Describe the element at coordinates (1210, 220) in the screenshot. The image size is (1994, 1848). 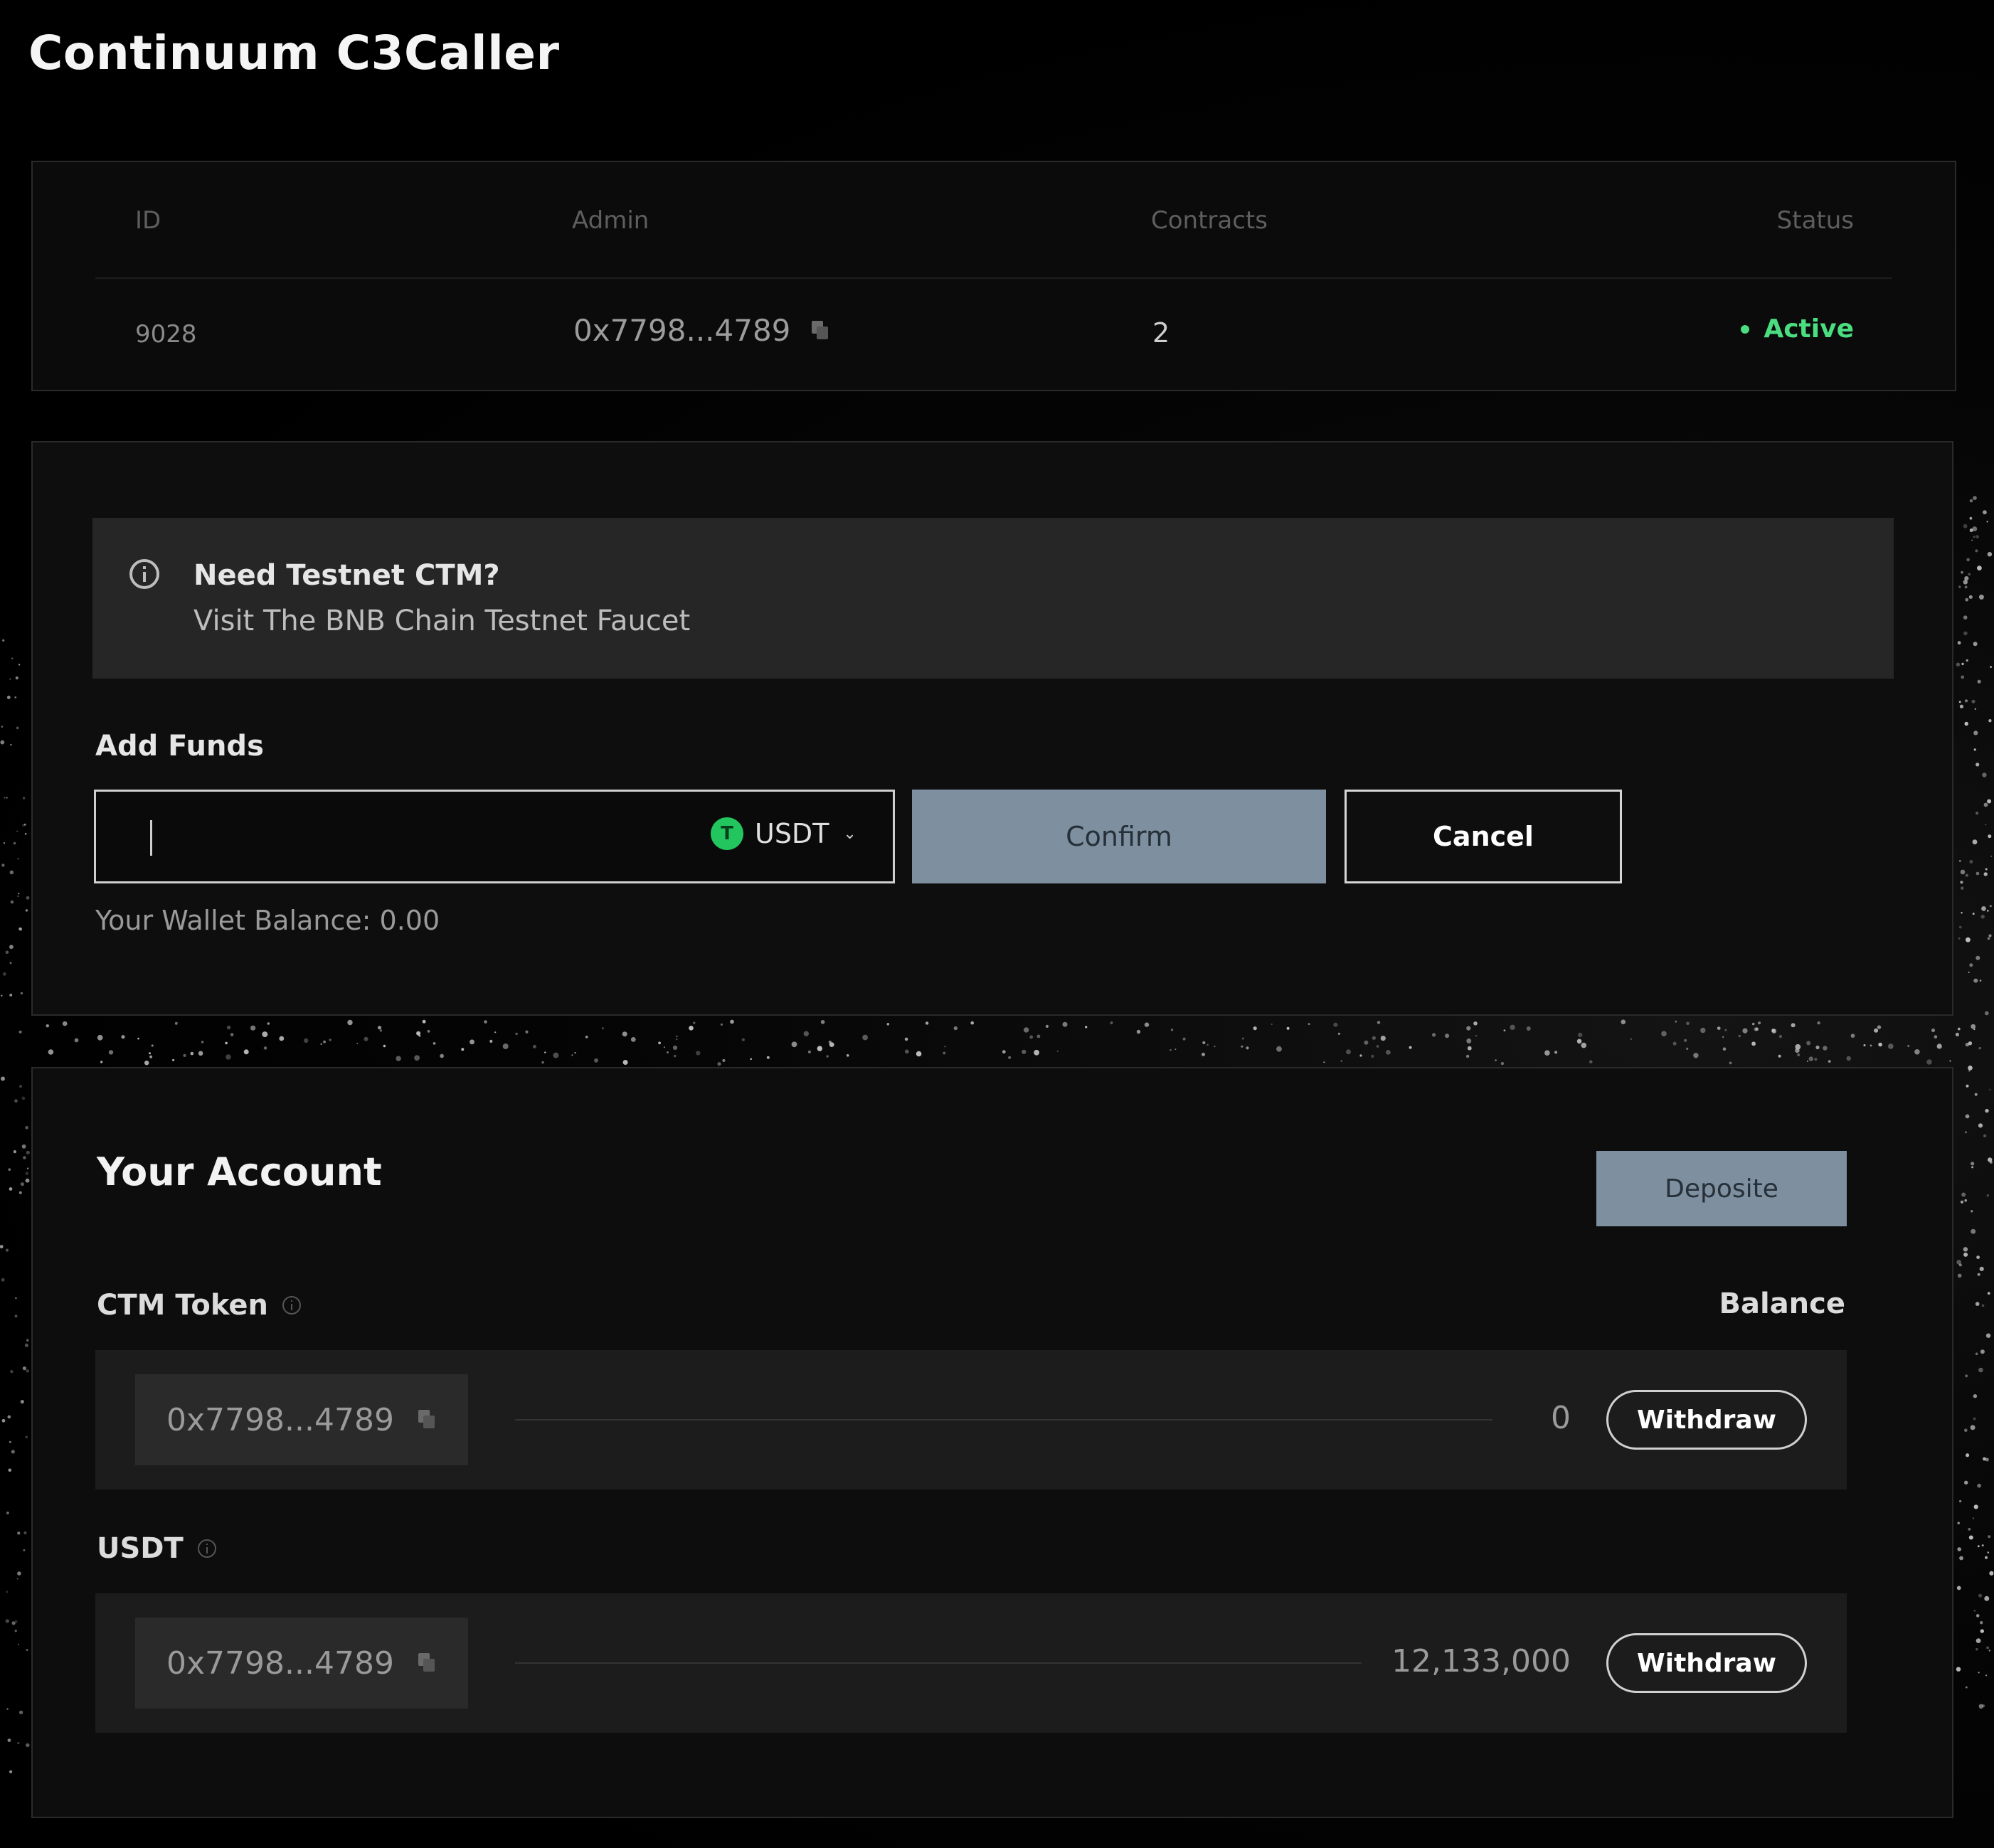
I see `header-contracts: Contracts` at that location.